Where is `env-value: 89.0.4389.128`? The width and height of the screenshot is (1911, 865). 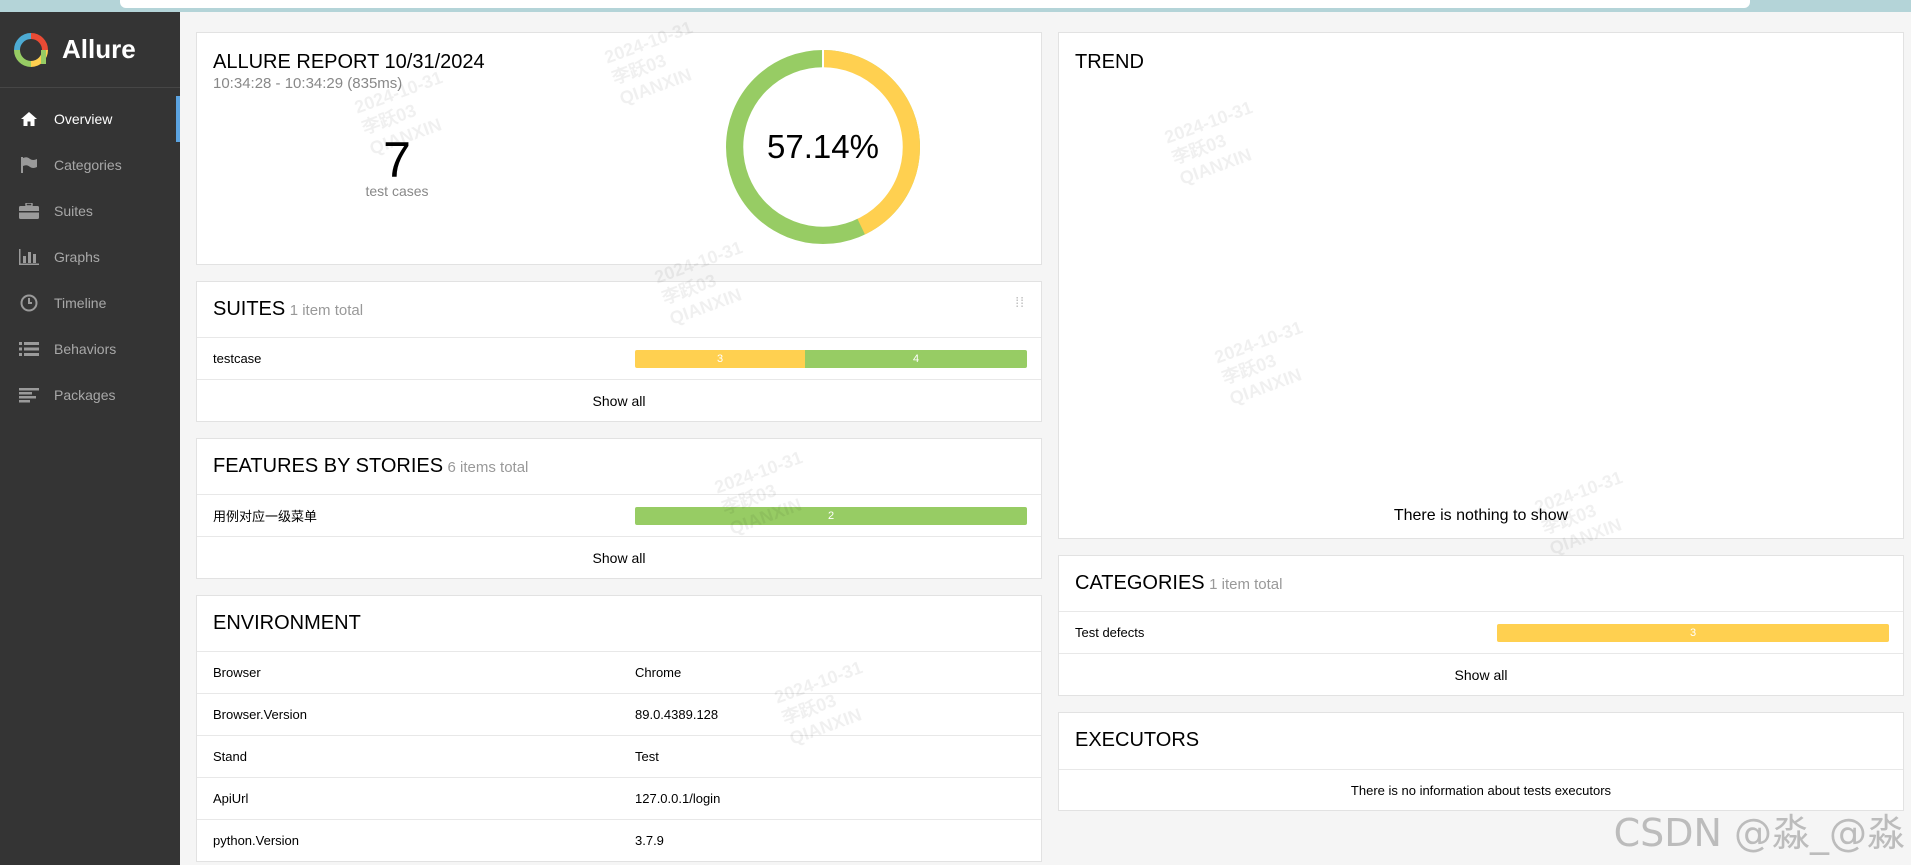
env-value: 89.0.4389.128 is located at coordinates (677, 714).